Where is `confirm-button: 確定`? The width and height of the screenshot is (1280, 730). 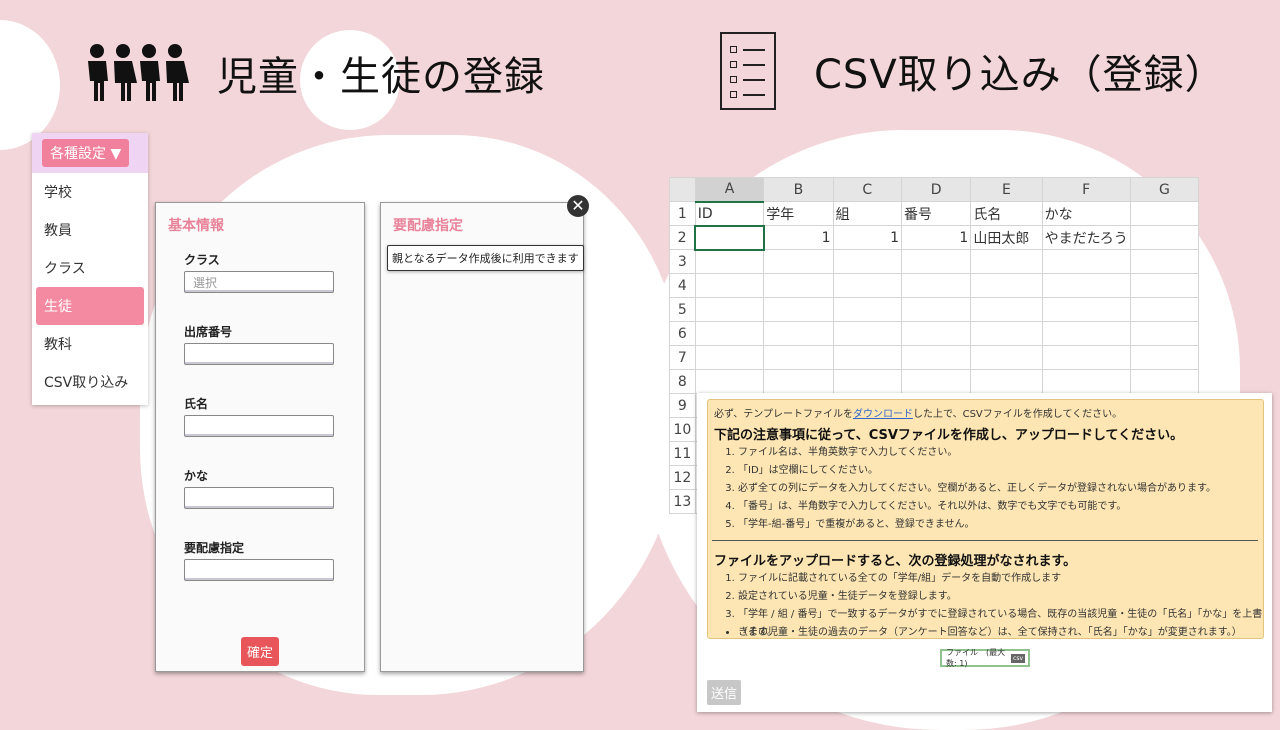
confirm-button: 確定 is located at coordinates (260, 651).